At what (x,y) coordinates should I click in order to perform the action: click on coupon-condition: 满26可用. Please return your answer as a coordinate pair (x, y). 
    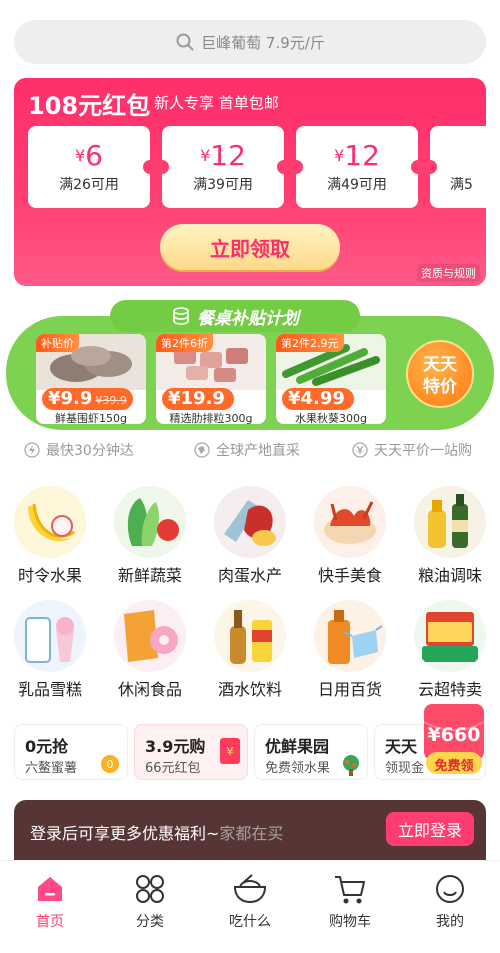
    Looking at the image, I should click on (89, 185).